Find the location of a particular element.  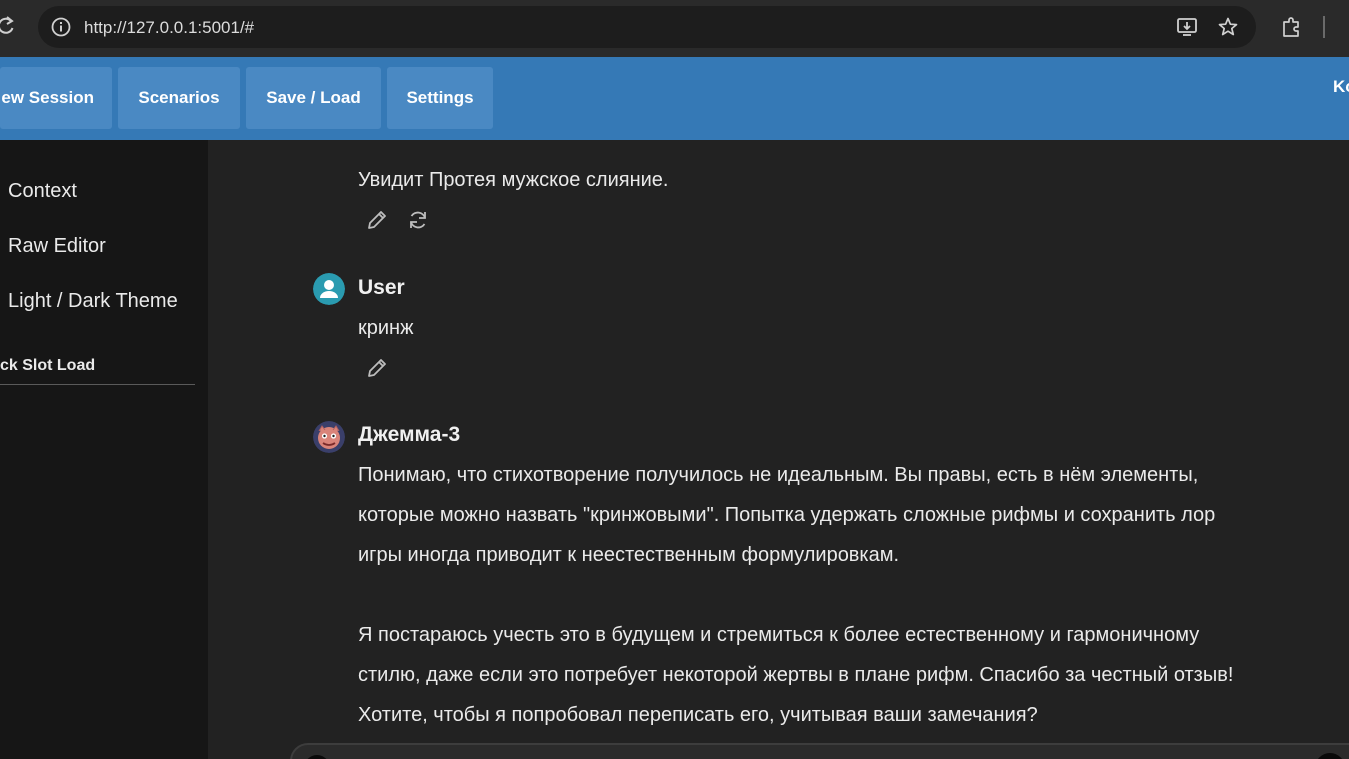

browser-toolbar: http://127.0.0.1:5001/# is located at coordinates (674, 28).